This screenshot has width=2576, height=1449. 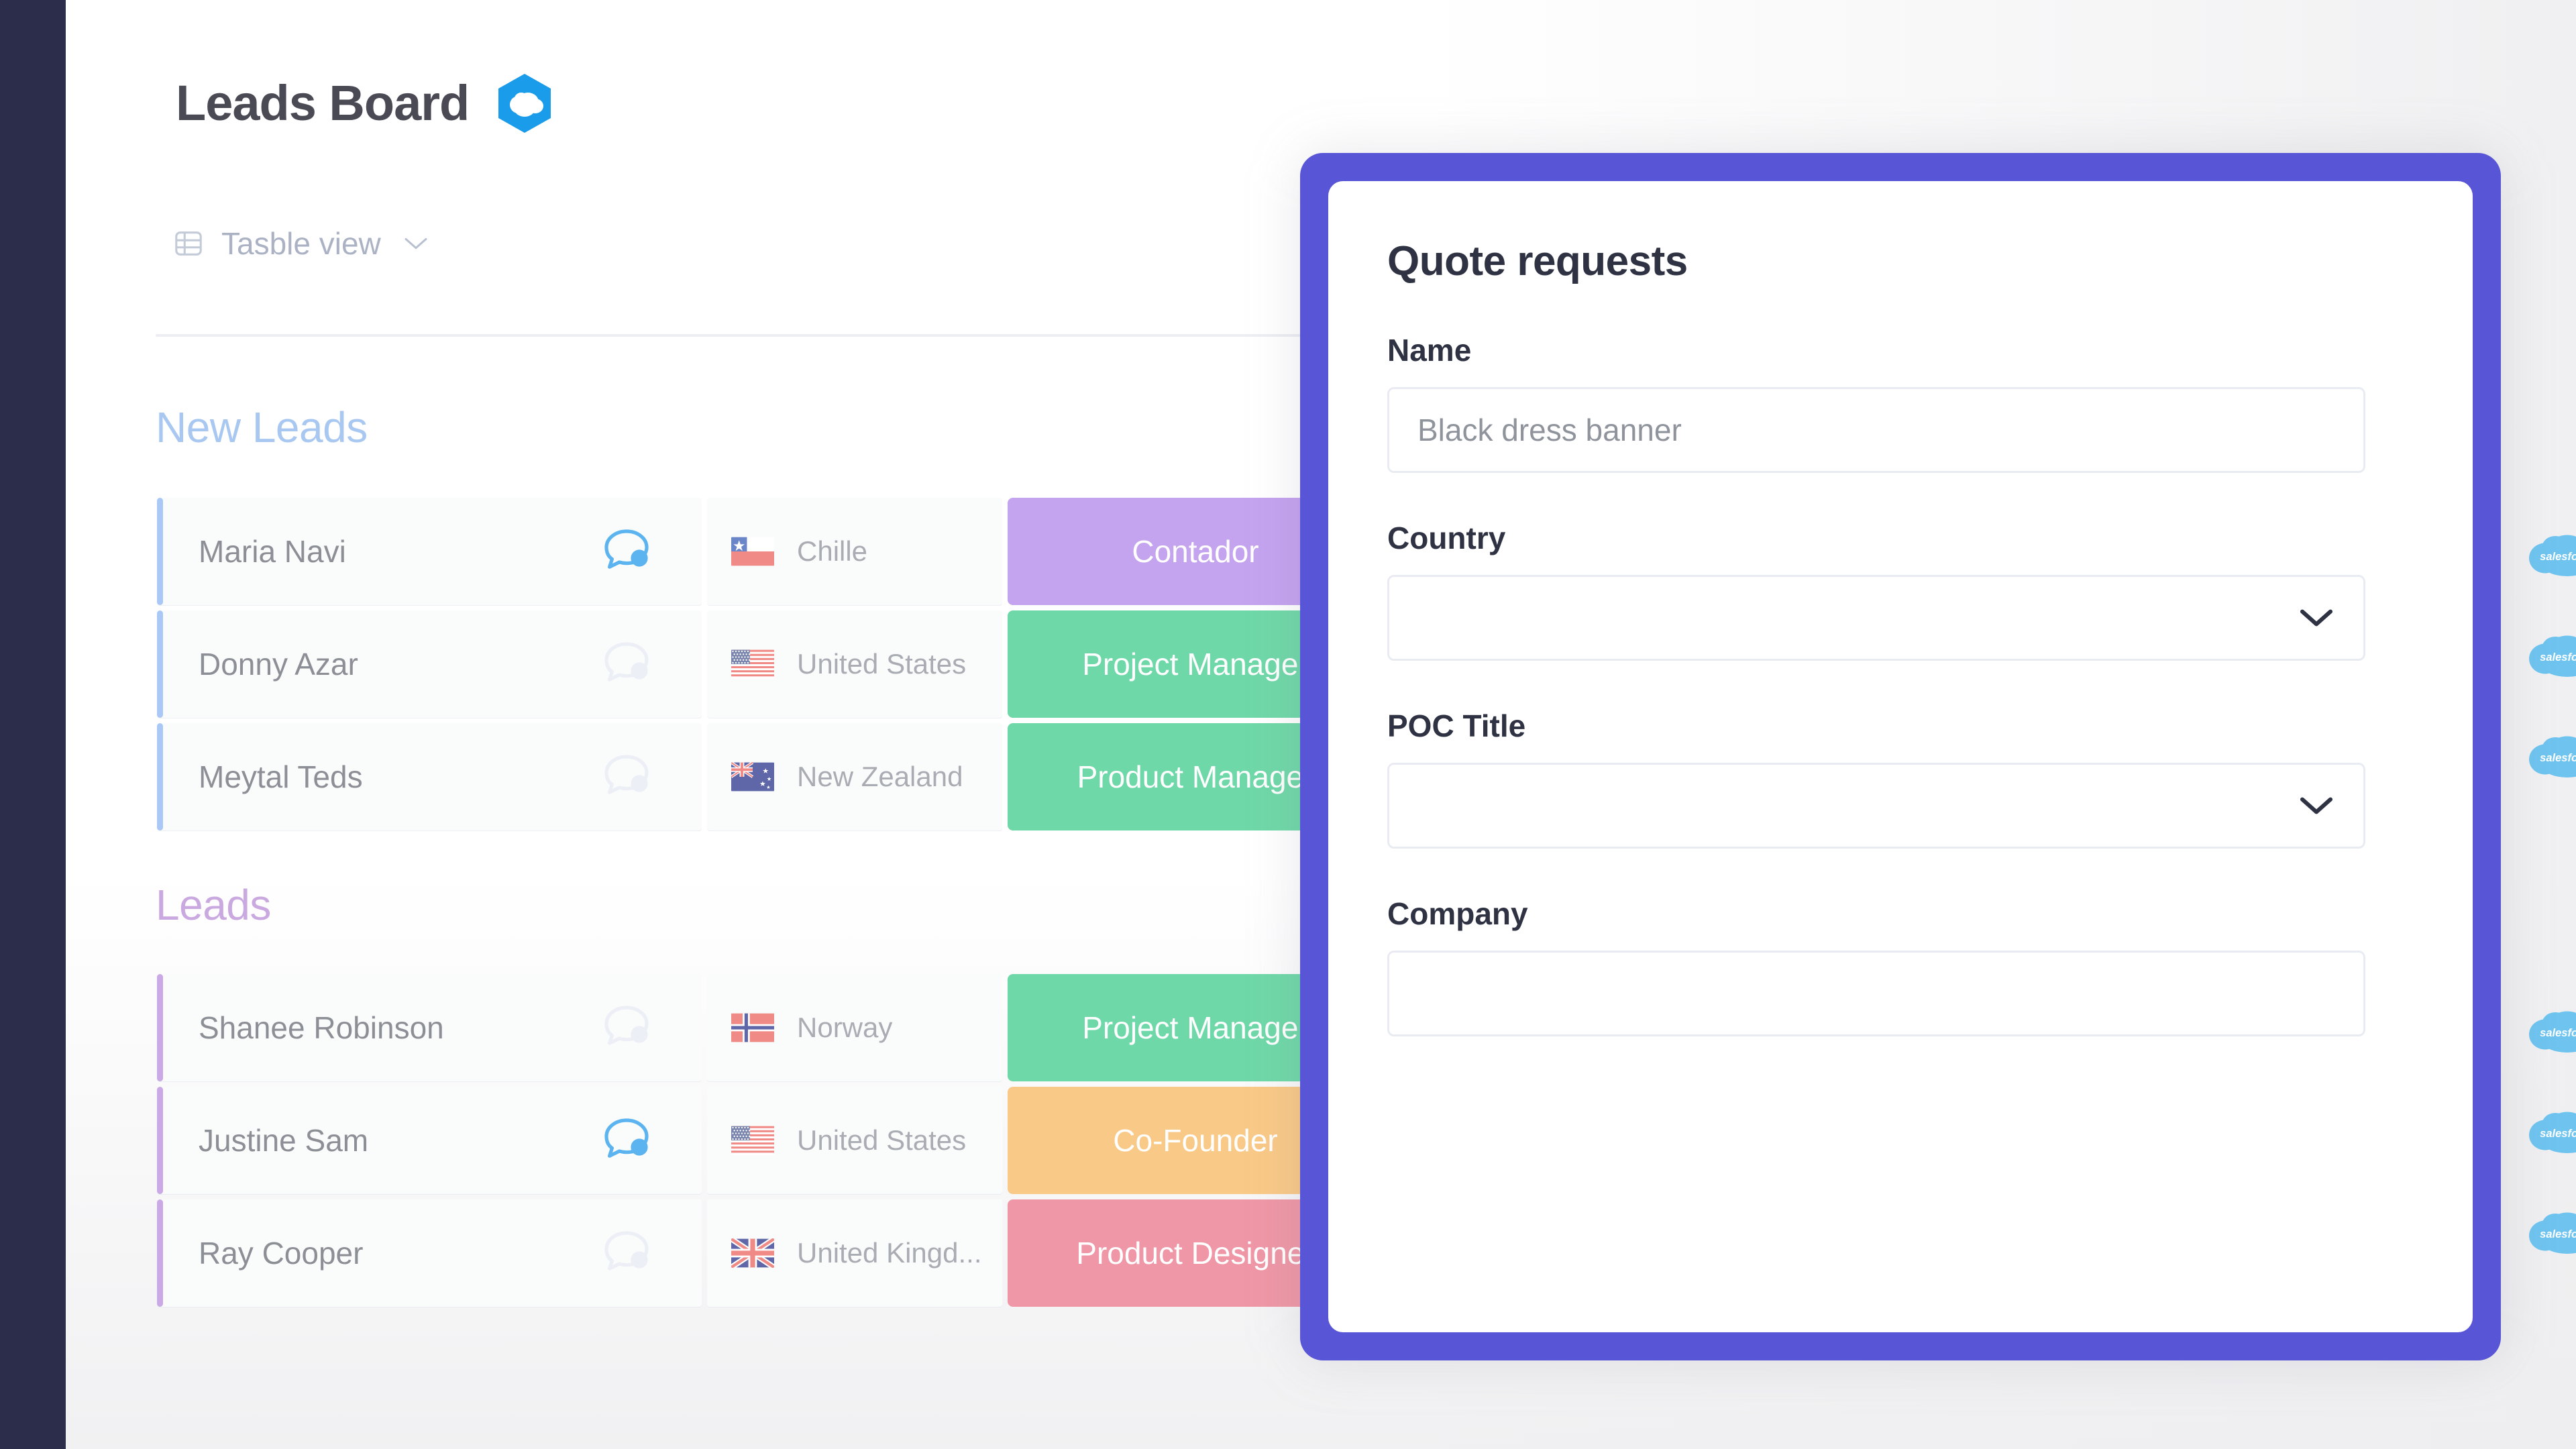 I want to click on field-label: Name, so click(x=1429, y=350).